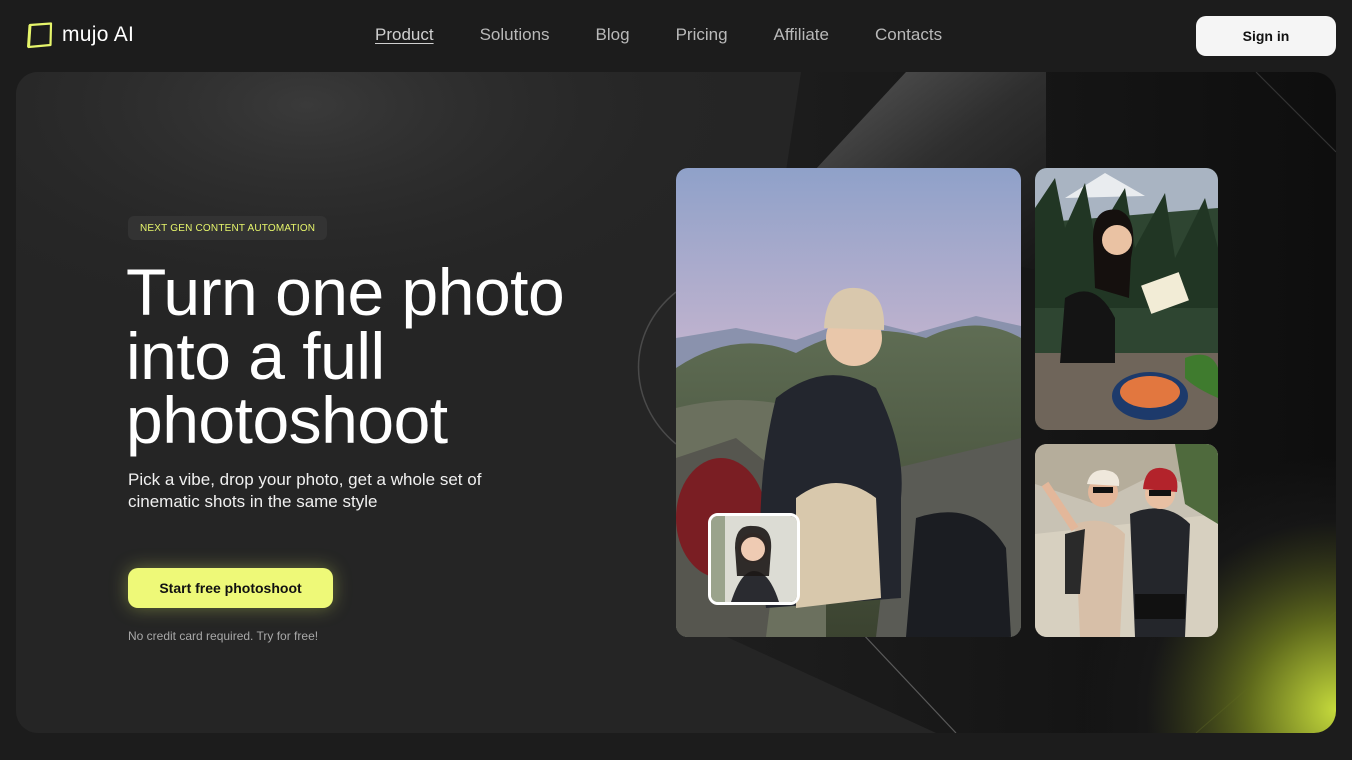  I want to click on sign-in-button: Sign in, so click(1266, 36).